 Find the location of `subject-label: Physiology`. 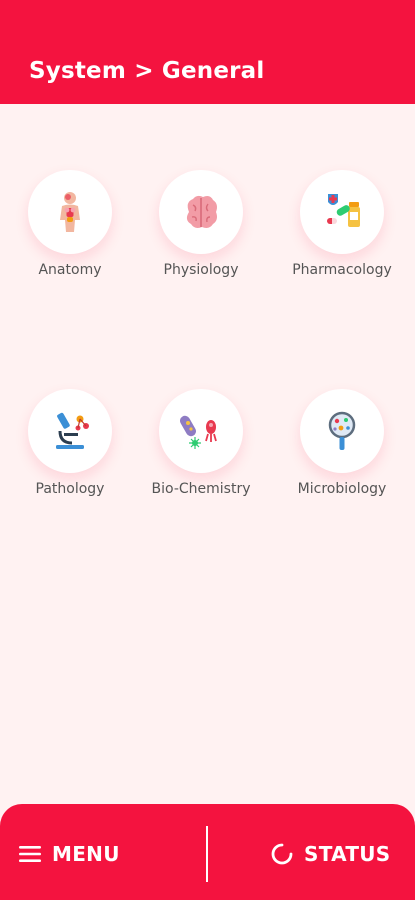

subject-label: Physiology is located at coordinates (201, 270).